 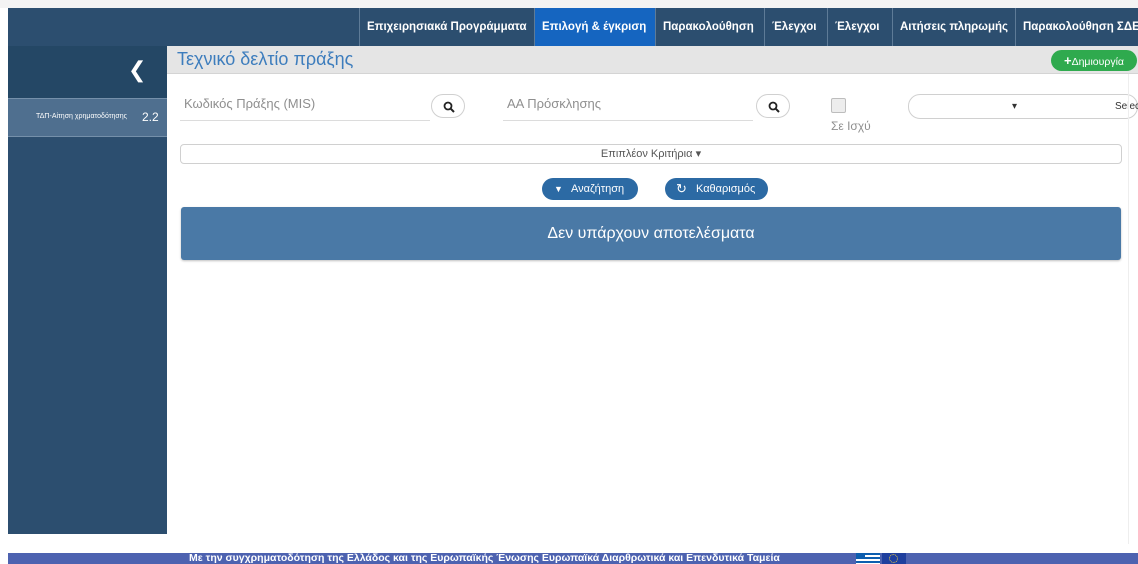 What do you see at coordinates (87, 290) in the screenshot?
I see `sidebar: ❮ ΤΔΠ-Αίτηση χρηματοδότησης 2.2` at bounding box center [87, 290].